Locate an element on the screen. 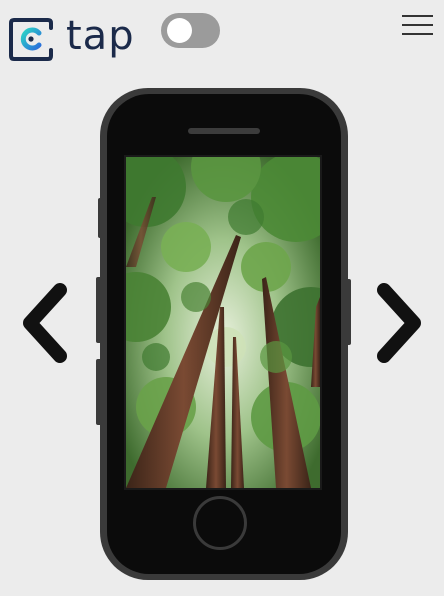  theme-toggle is located at coordinates (190, 30).